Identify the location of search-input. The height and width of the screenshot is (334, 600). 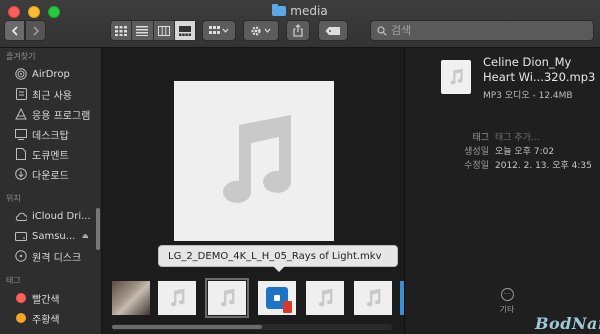
(486, 30).